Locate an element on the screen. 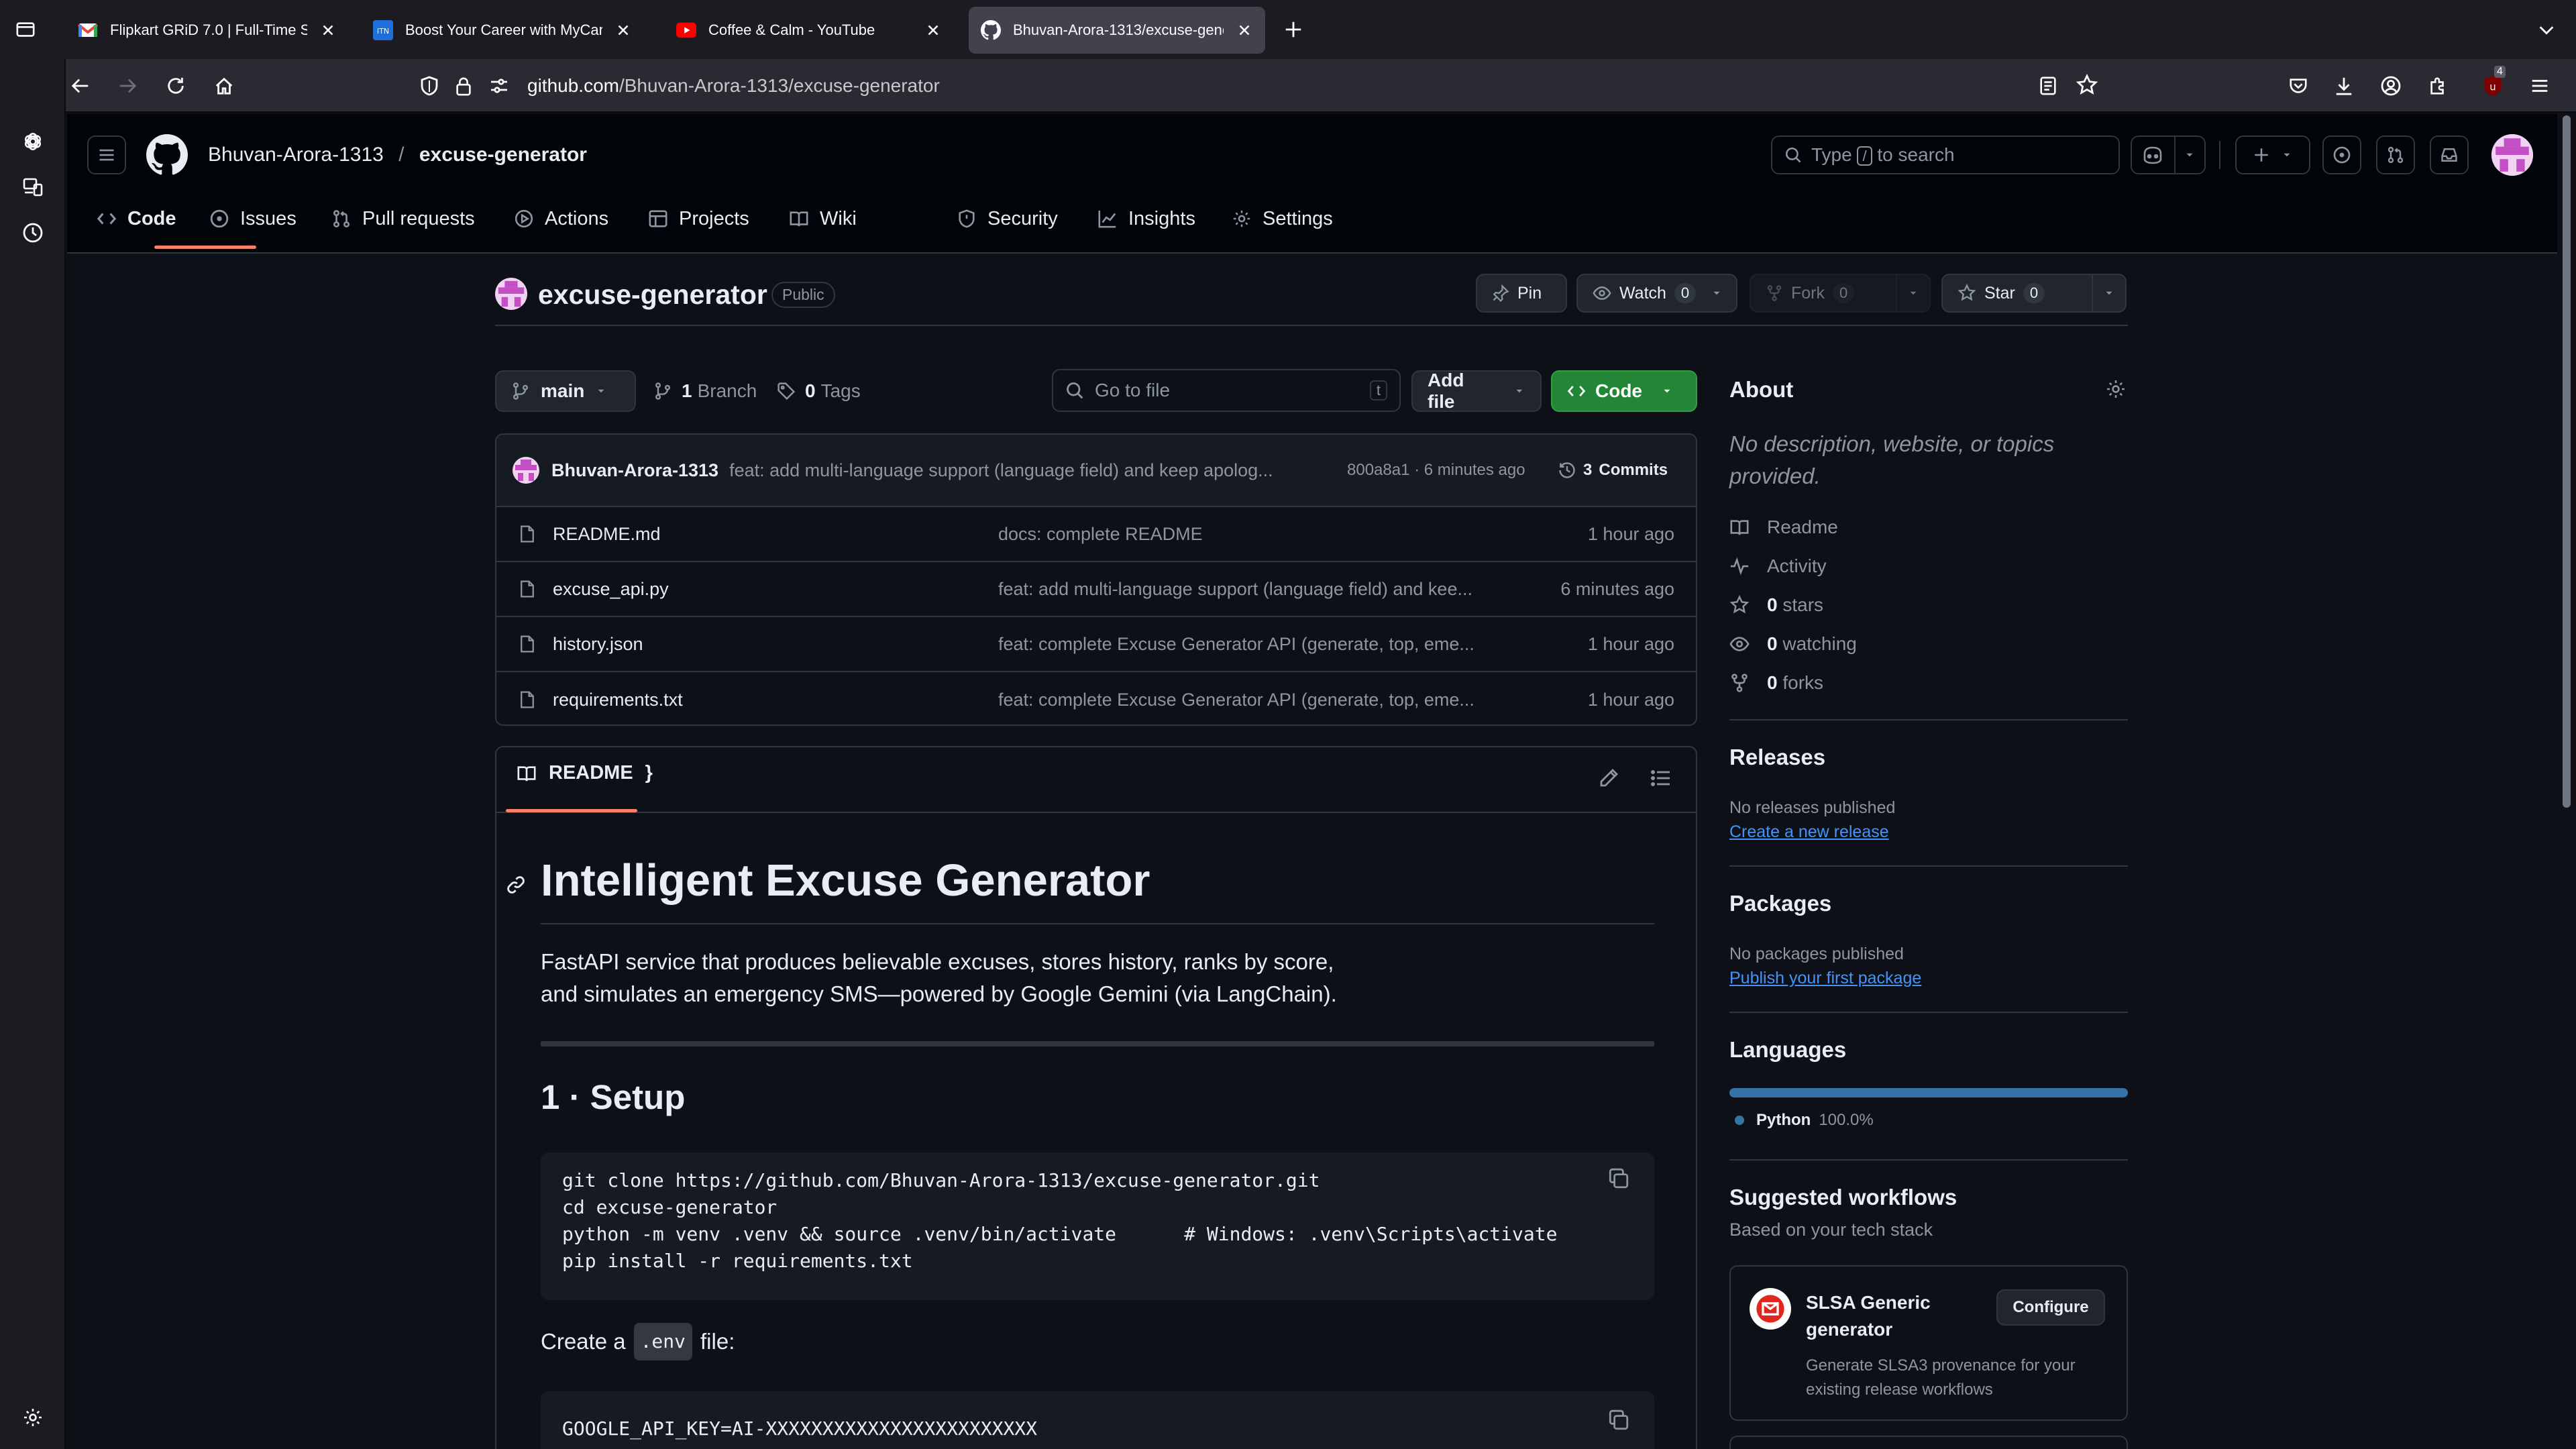 This screenshot has height=1449, width=2576. star-button: Star 0 is located at coordinates (2034, 293).